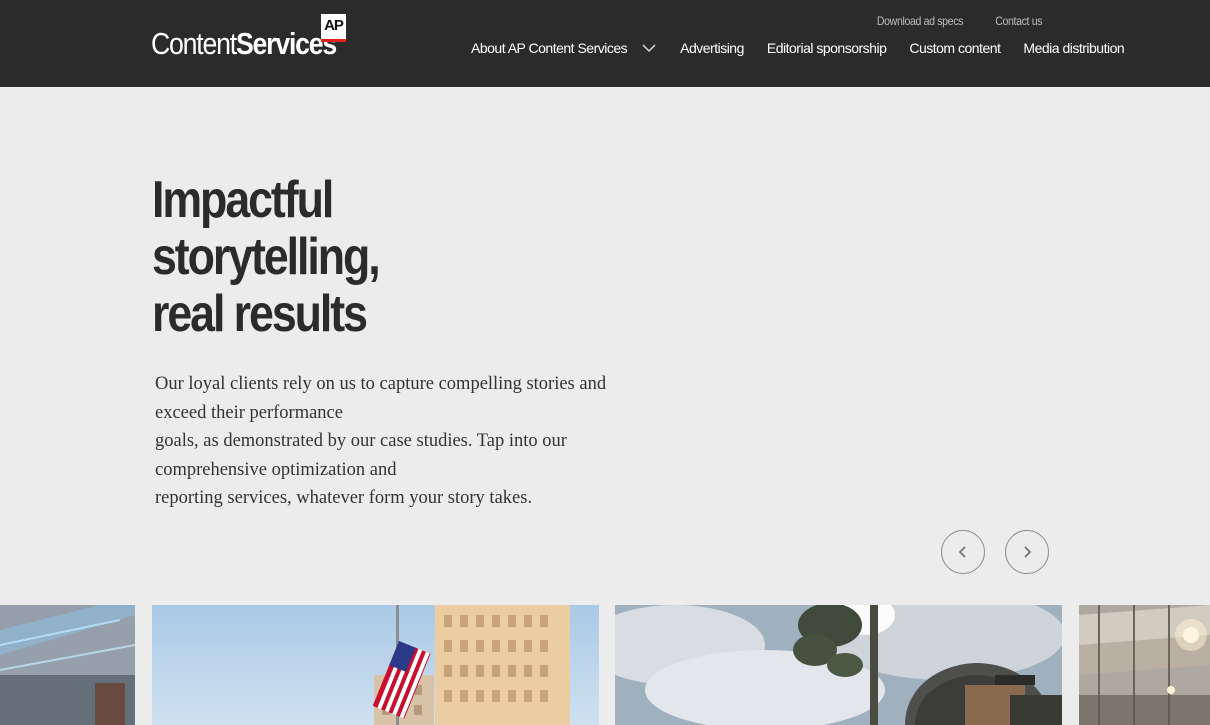  Describe the element at coordinates (649, 48) in the screenshot. I see `chevron-down-icon` at that location.